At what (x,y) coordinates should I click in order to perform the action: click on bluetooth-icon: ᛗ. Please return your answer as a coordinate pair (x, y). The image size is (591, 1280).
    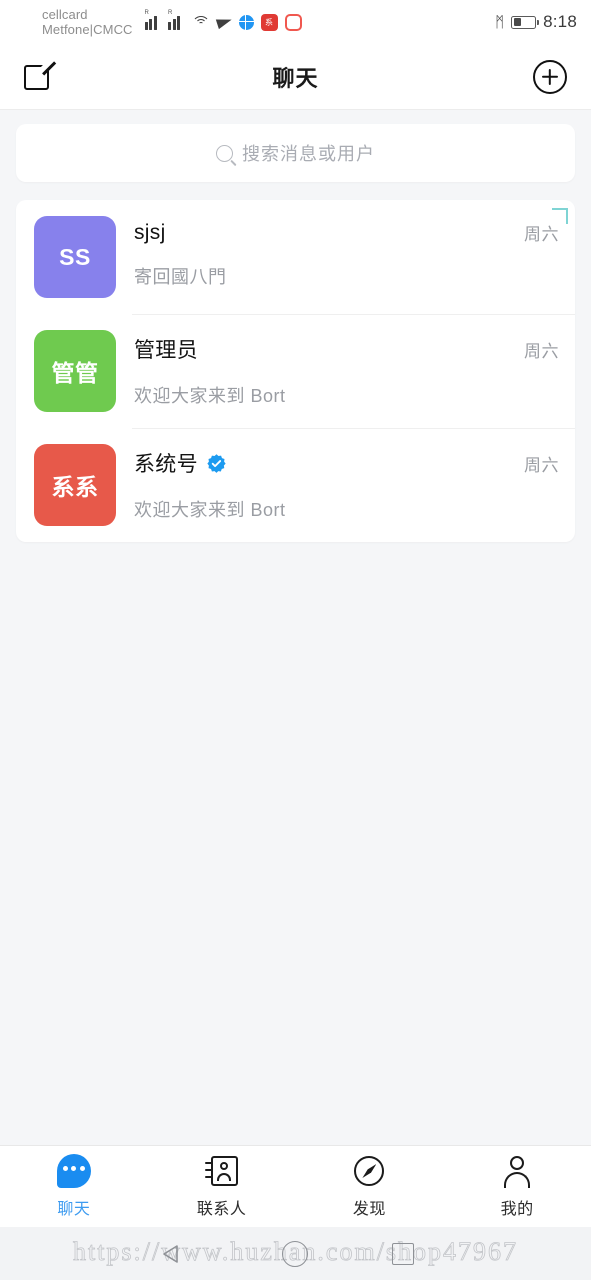
    Looking at the image, I should click on (500, 22).